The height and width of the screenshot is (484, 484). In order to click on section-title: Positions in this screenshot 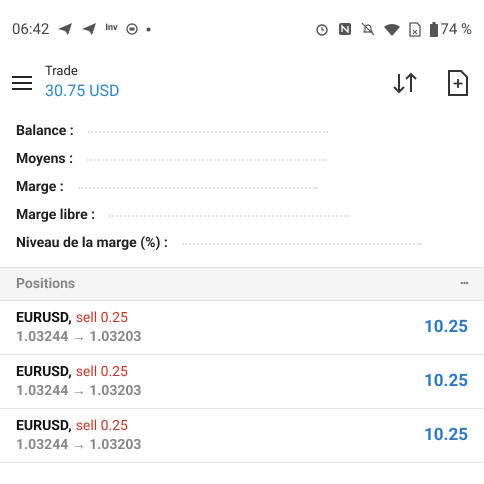, I will do `click(46, 284)`.